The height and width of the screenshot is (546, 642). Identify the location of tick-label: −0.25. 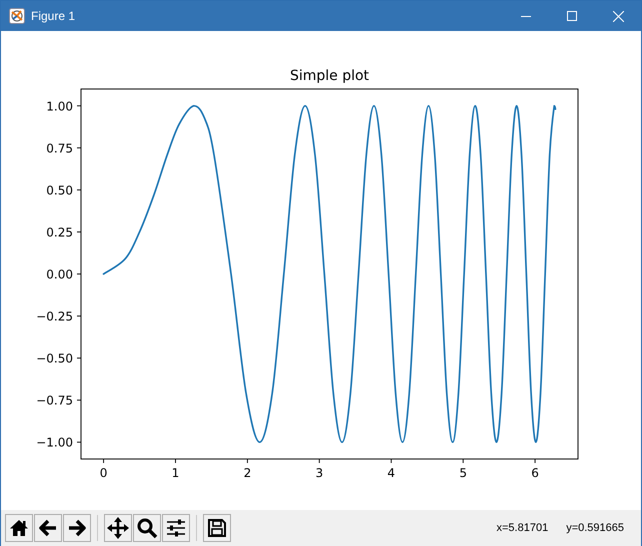
(54, 317).